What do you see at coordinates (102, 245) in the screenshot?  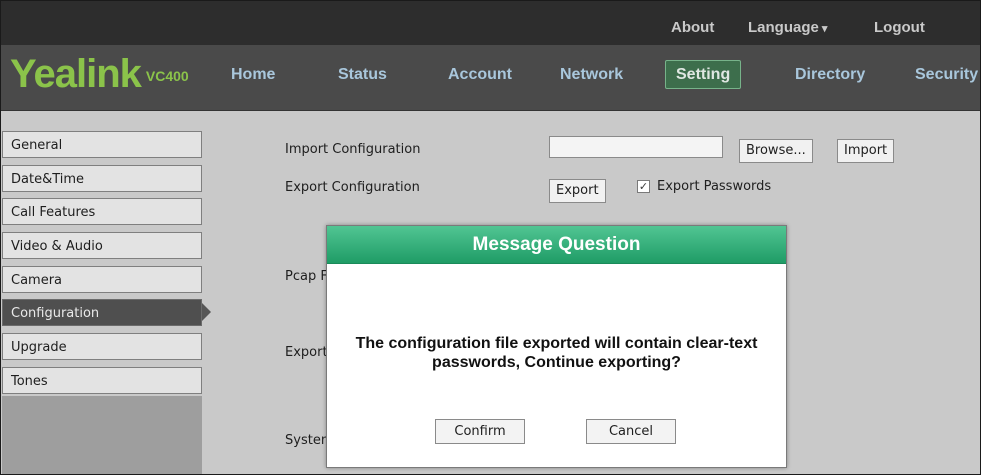 I see `sidebar-item-video-audio: Video & Audio` at bounding box center [102, 245].